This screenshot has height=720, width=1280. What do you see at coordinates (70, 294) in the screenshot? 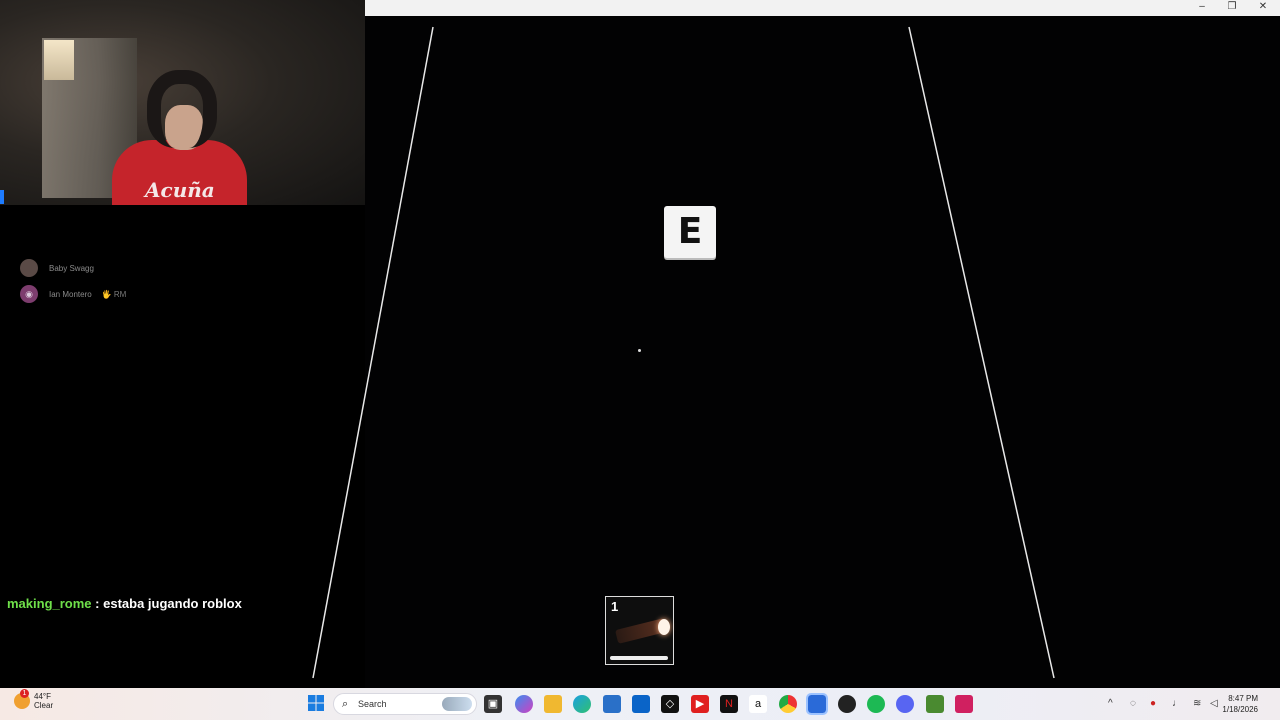
I see `voice-user-name: Ian Montero` at bounding box center [70, 294].